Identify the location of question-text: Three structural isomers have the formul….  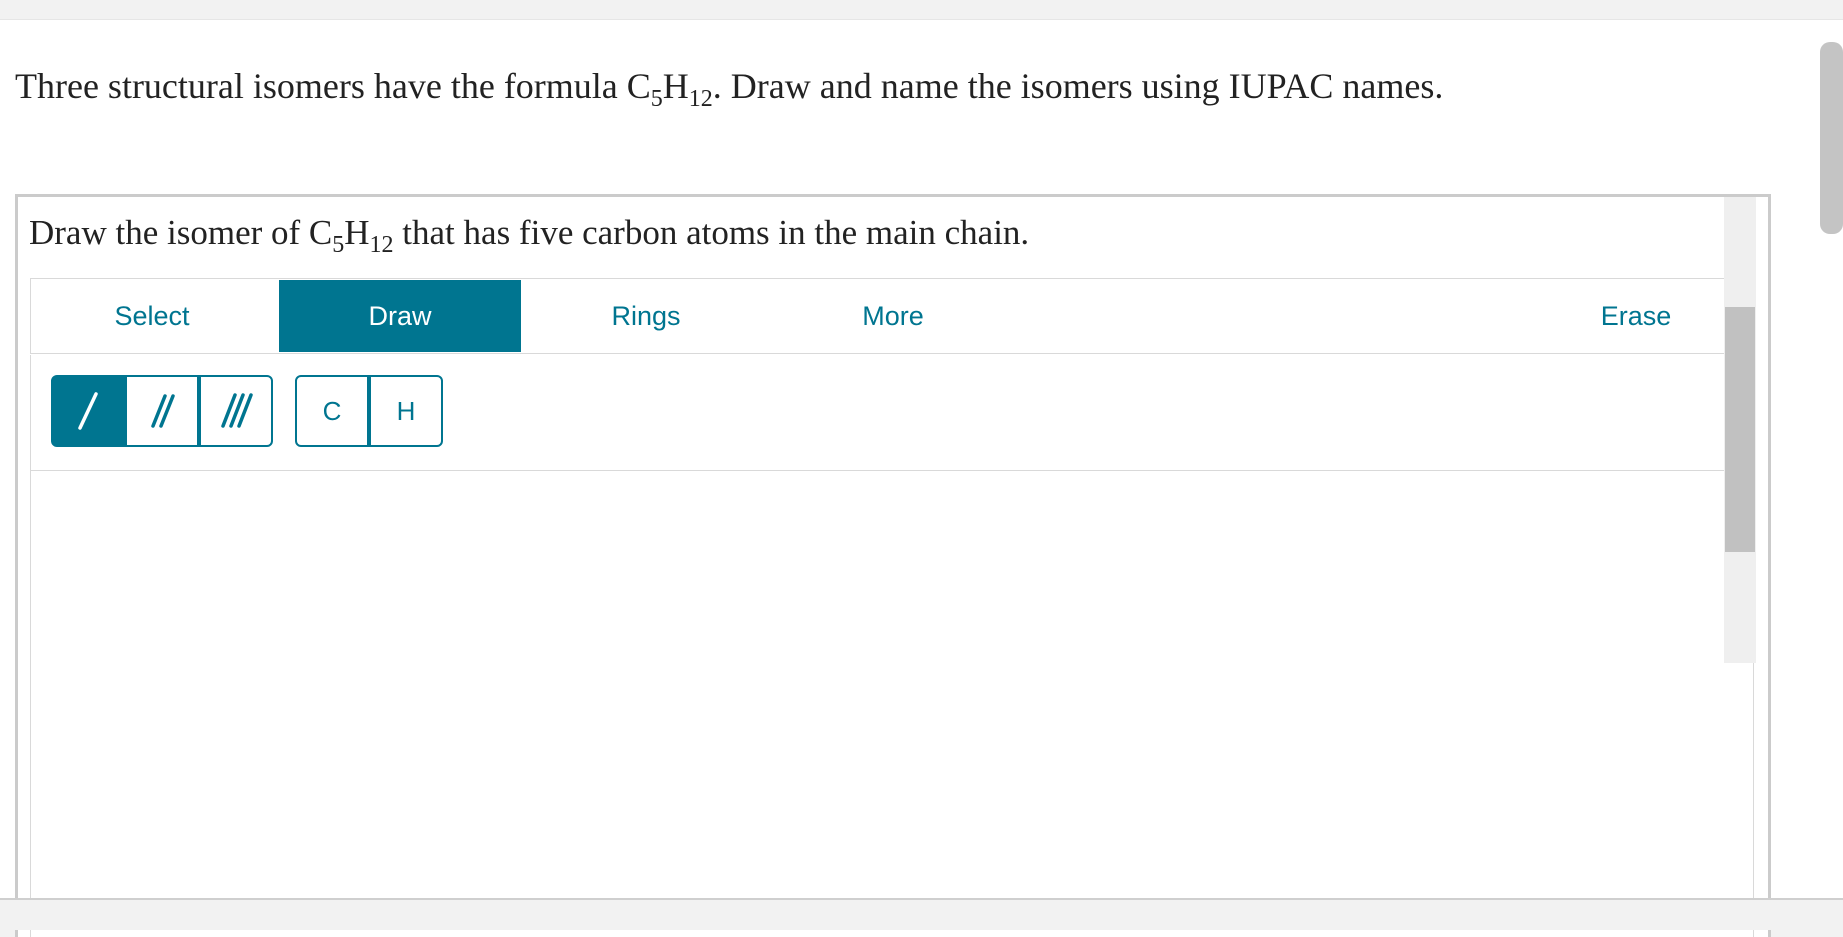
(729, 87).